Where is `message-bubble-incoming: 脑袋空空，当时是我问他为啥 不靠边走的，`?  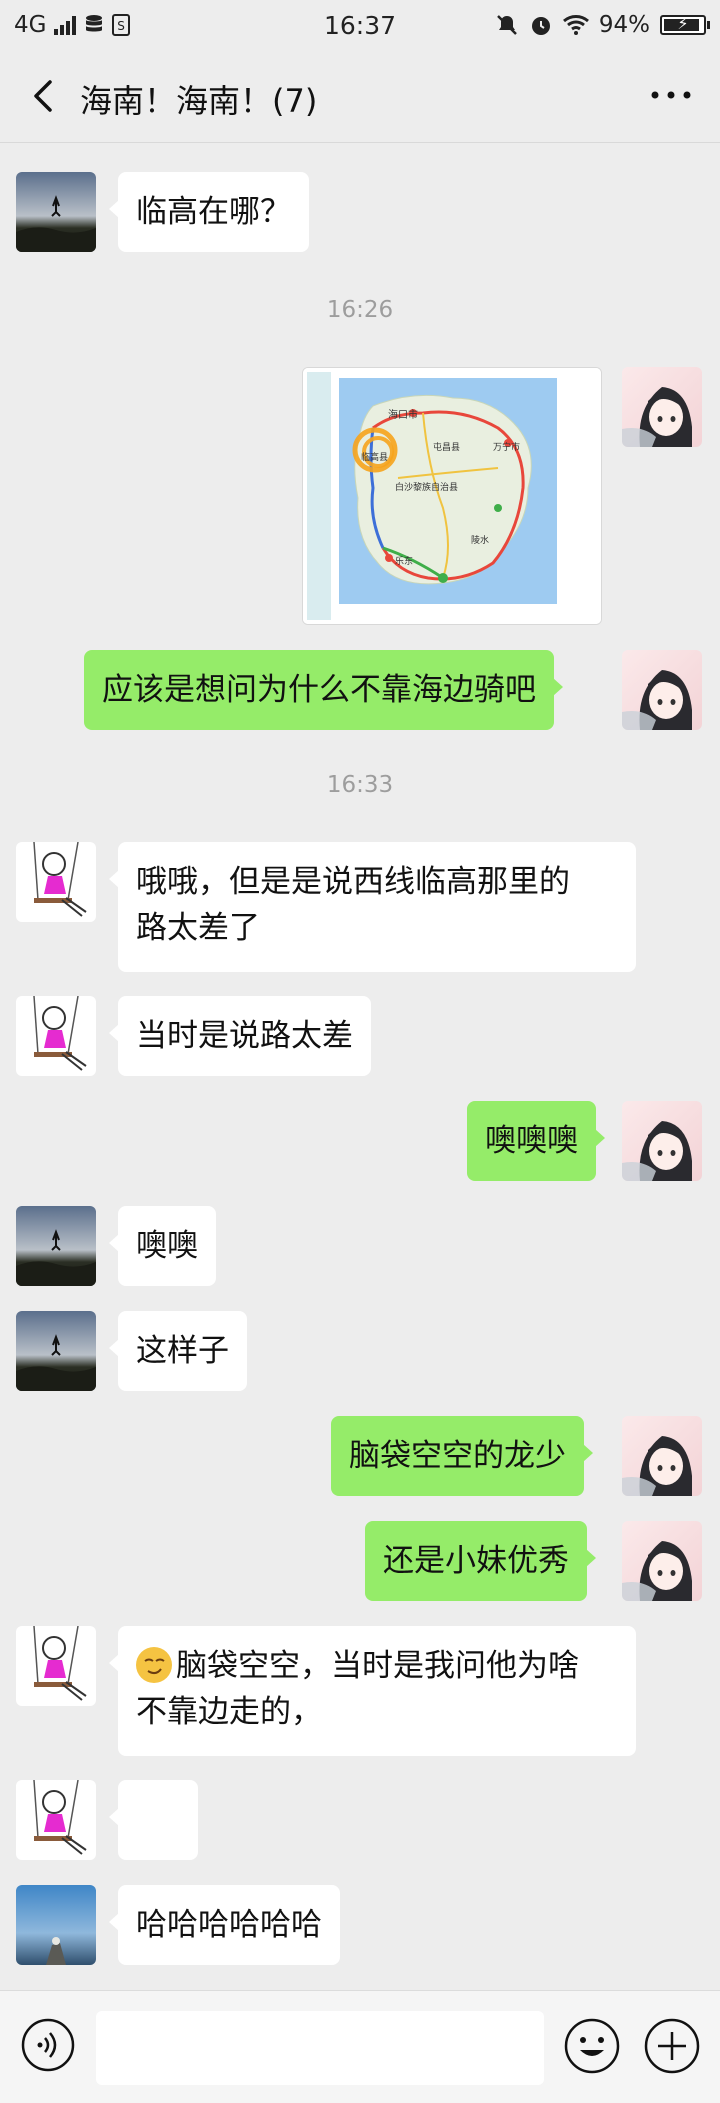
message-bubble-incoming: 脑袋空空，当时是我问他为啥 不靠边走的， is located at coordinates (372, 1691).